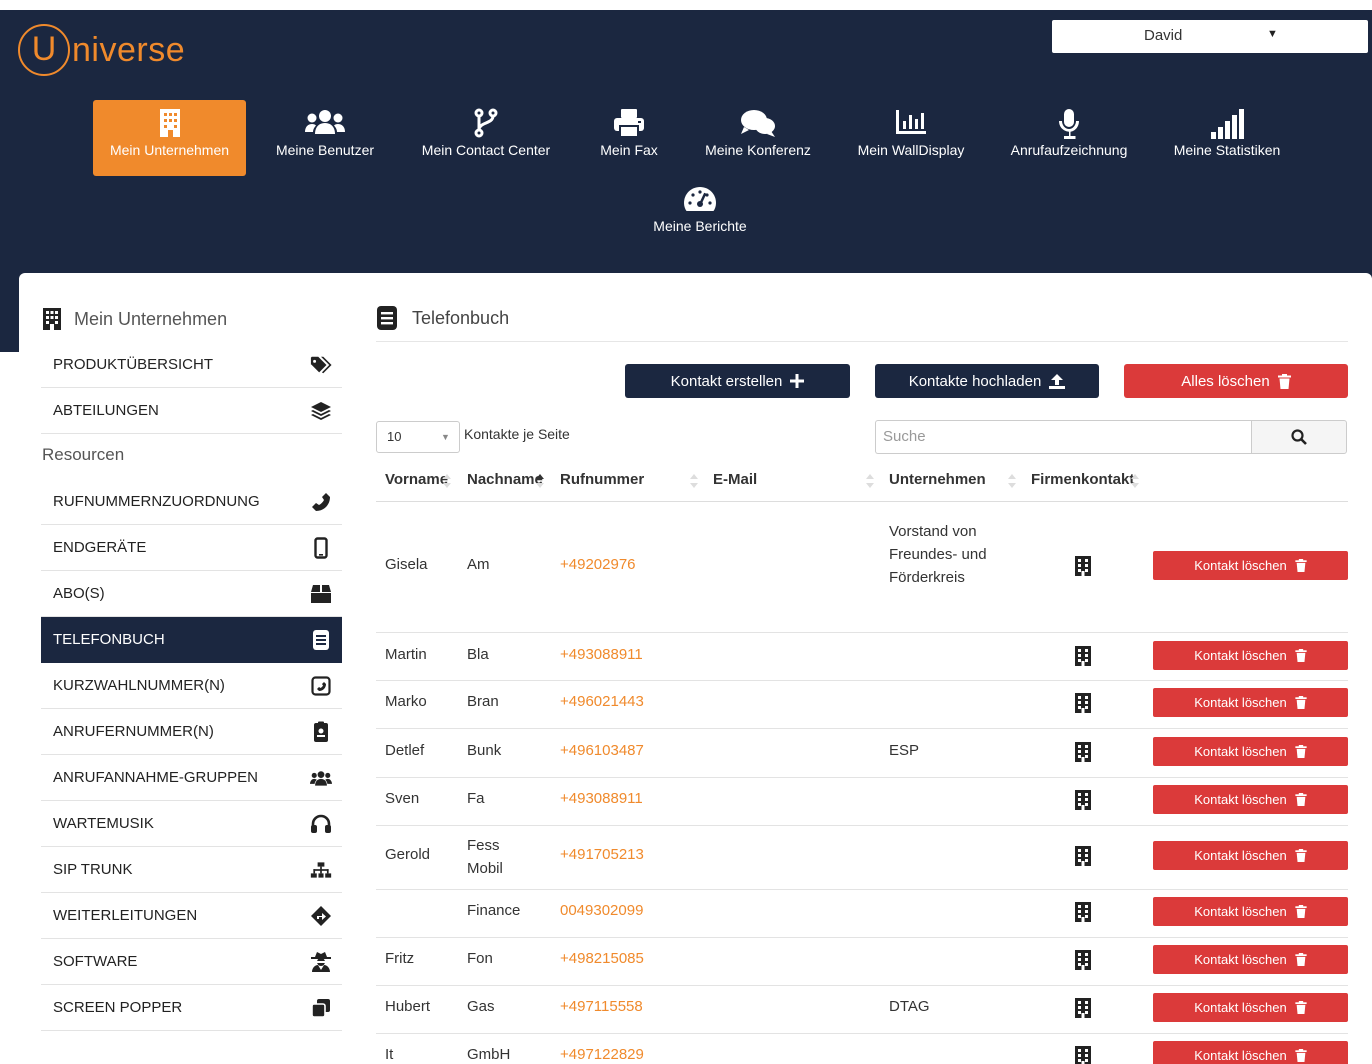  I want to click on col-header-email: E-Mail, so click(735, 479).